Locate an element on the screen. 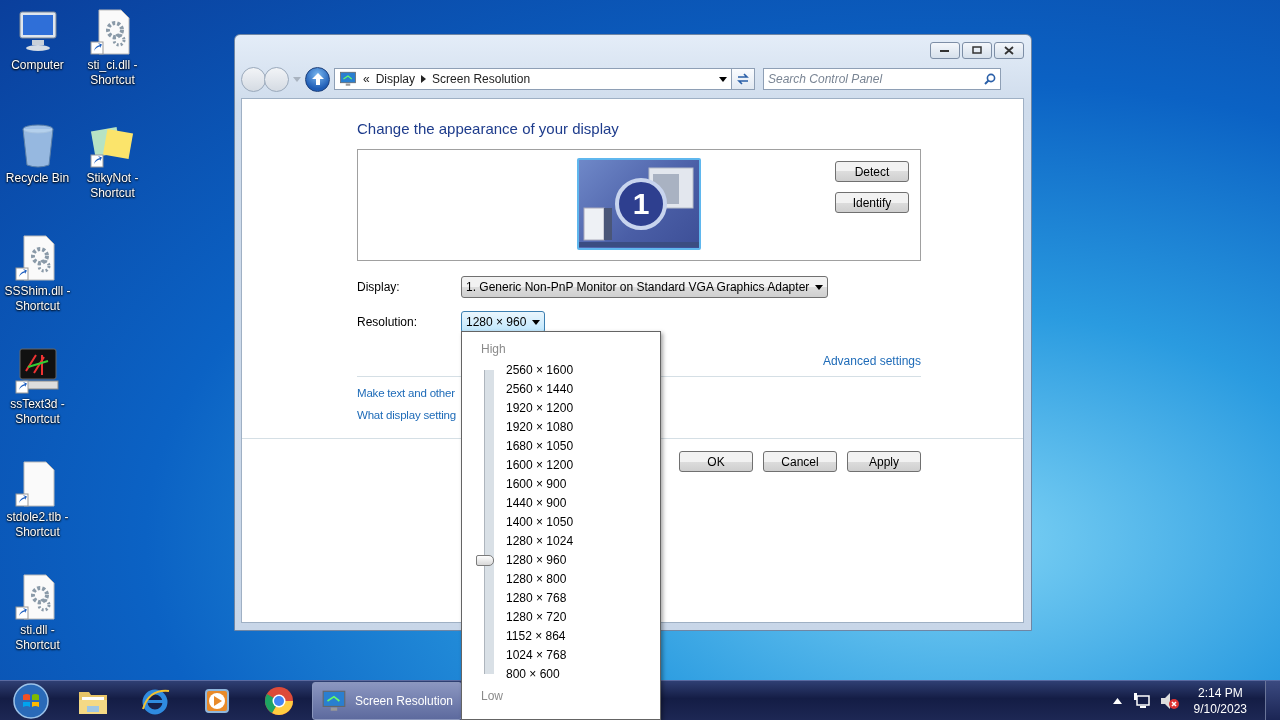 The width and height of the screenshot is (1280, 720). desktop-icon-label: ssText3d - Shortcut is located at coordinates (37, 412).